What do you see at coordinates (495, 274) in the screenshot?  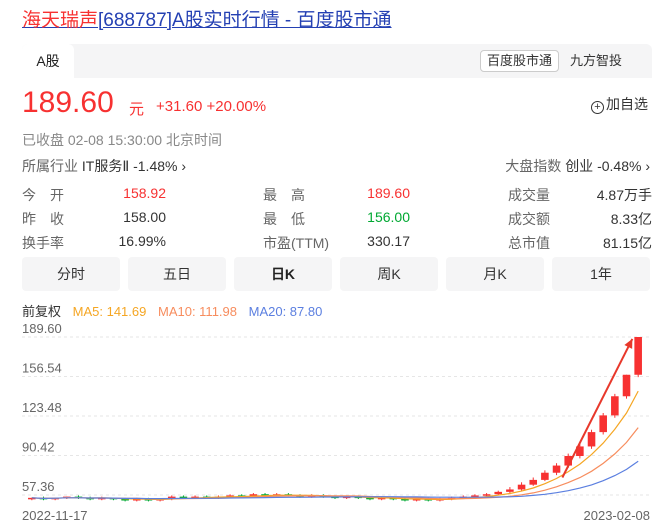 I see `tab-monthly-k: 月K` at bounding box center [495, 274].